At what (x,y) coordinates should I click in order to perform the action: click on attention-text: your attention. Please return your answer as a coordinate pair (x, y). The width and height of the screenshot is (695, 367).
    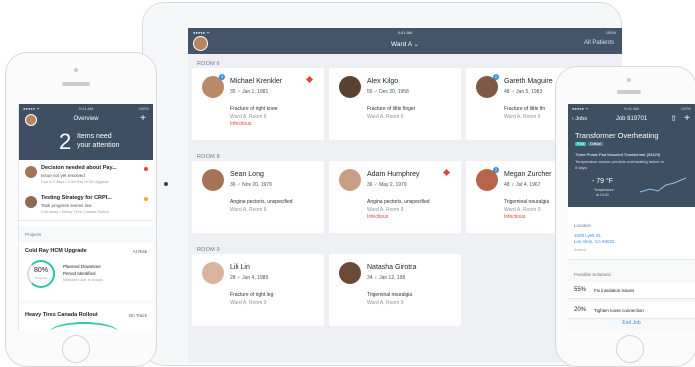
    Looking at the image, I should click on (98, 145).